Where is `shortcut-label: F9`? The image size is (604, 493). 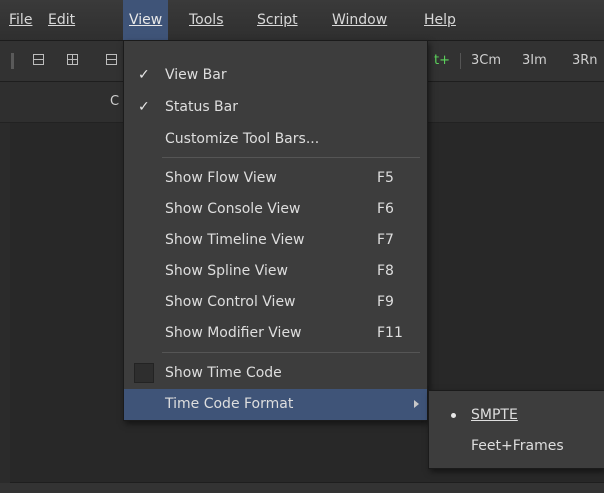 shortcut-label: F9 is located at coordinates (385, 302).